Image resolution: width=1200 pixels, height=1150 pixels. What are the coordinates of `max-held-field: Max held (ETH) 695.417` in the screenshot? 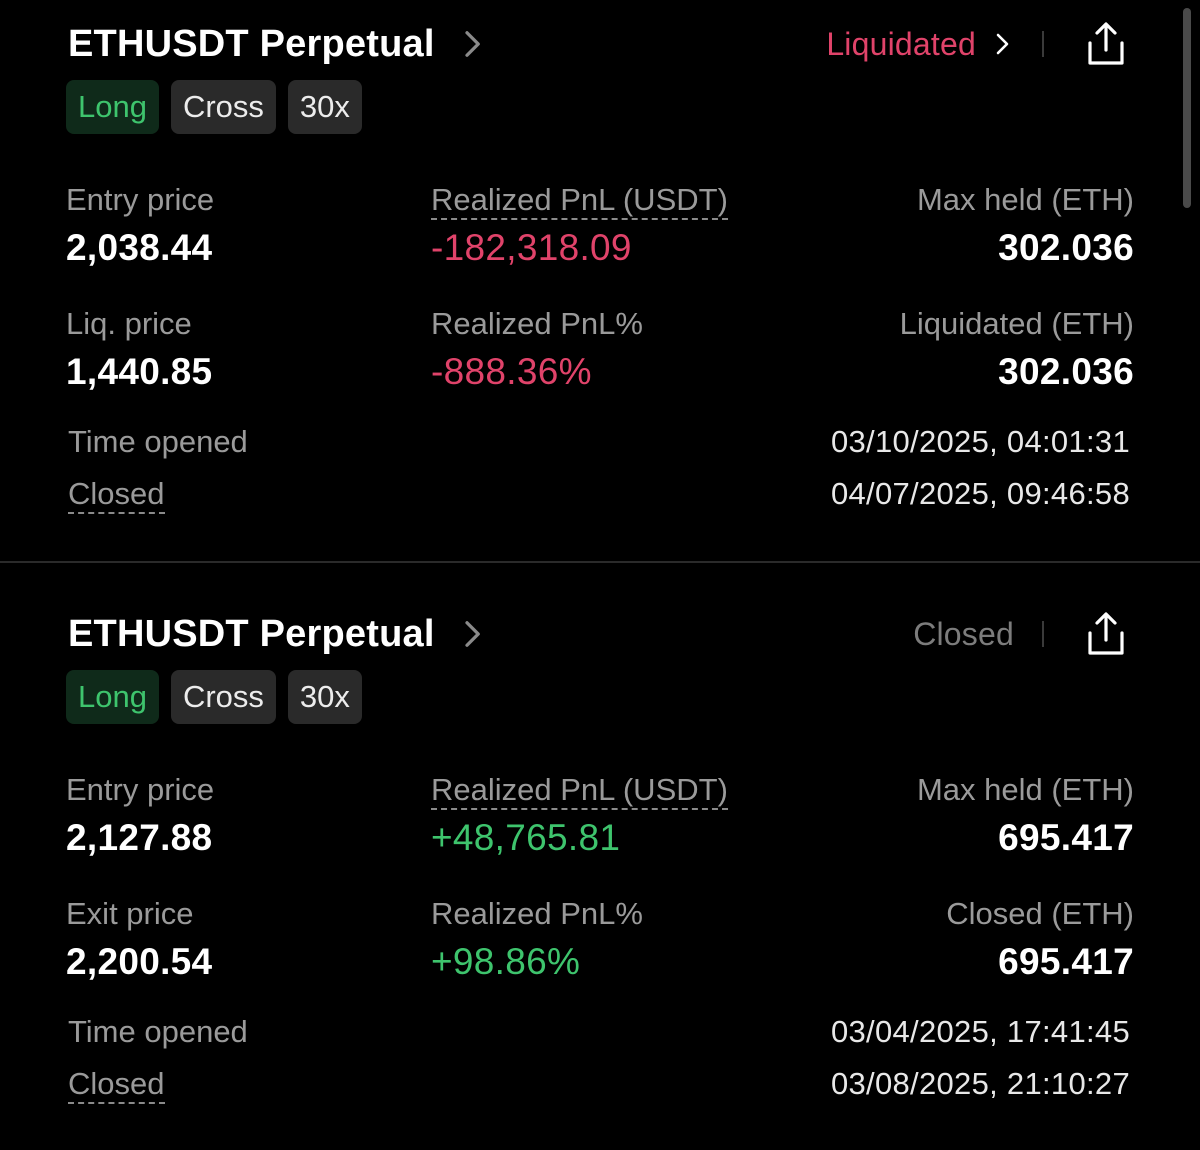 It's located at (1025, 816).